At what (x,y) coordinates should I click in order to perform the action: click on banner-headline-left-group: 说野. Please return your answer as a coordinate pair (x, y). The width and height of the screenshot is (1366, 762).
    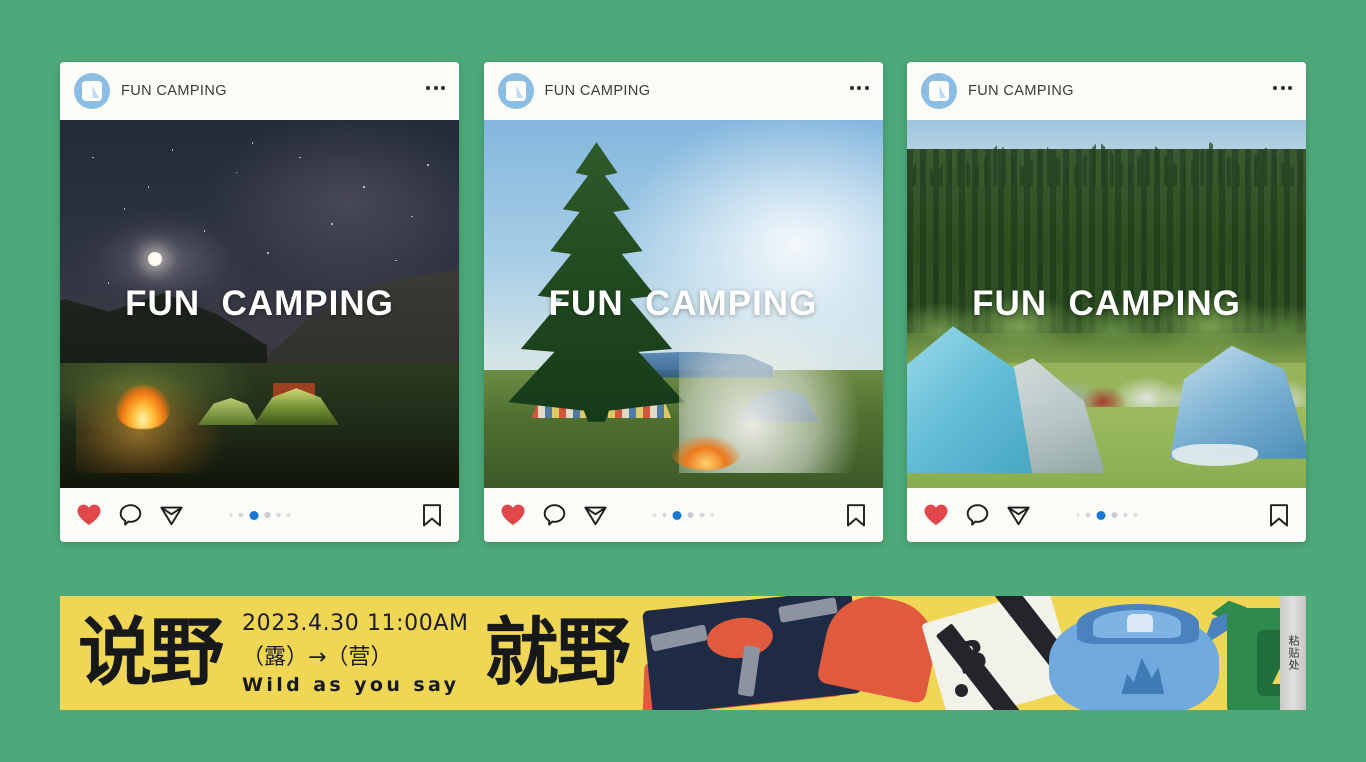
    Looking at the image, I should click on (142, 653).